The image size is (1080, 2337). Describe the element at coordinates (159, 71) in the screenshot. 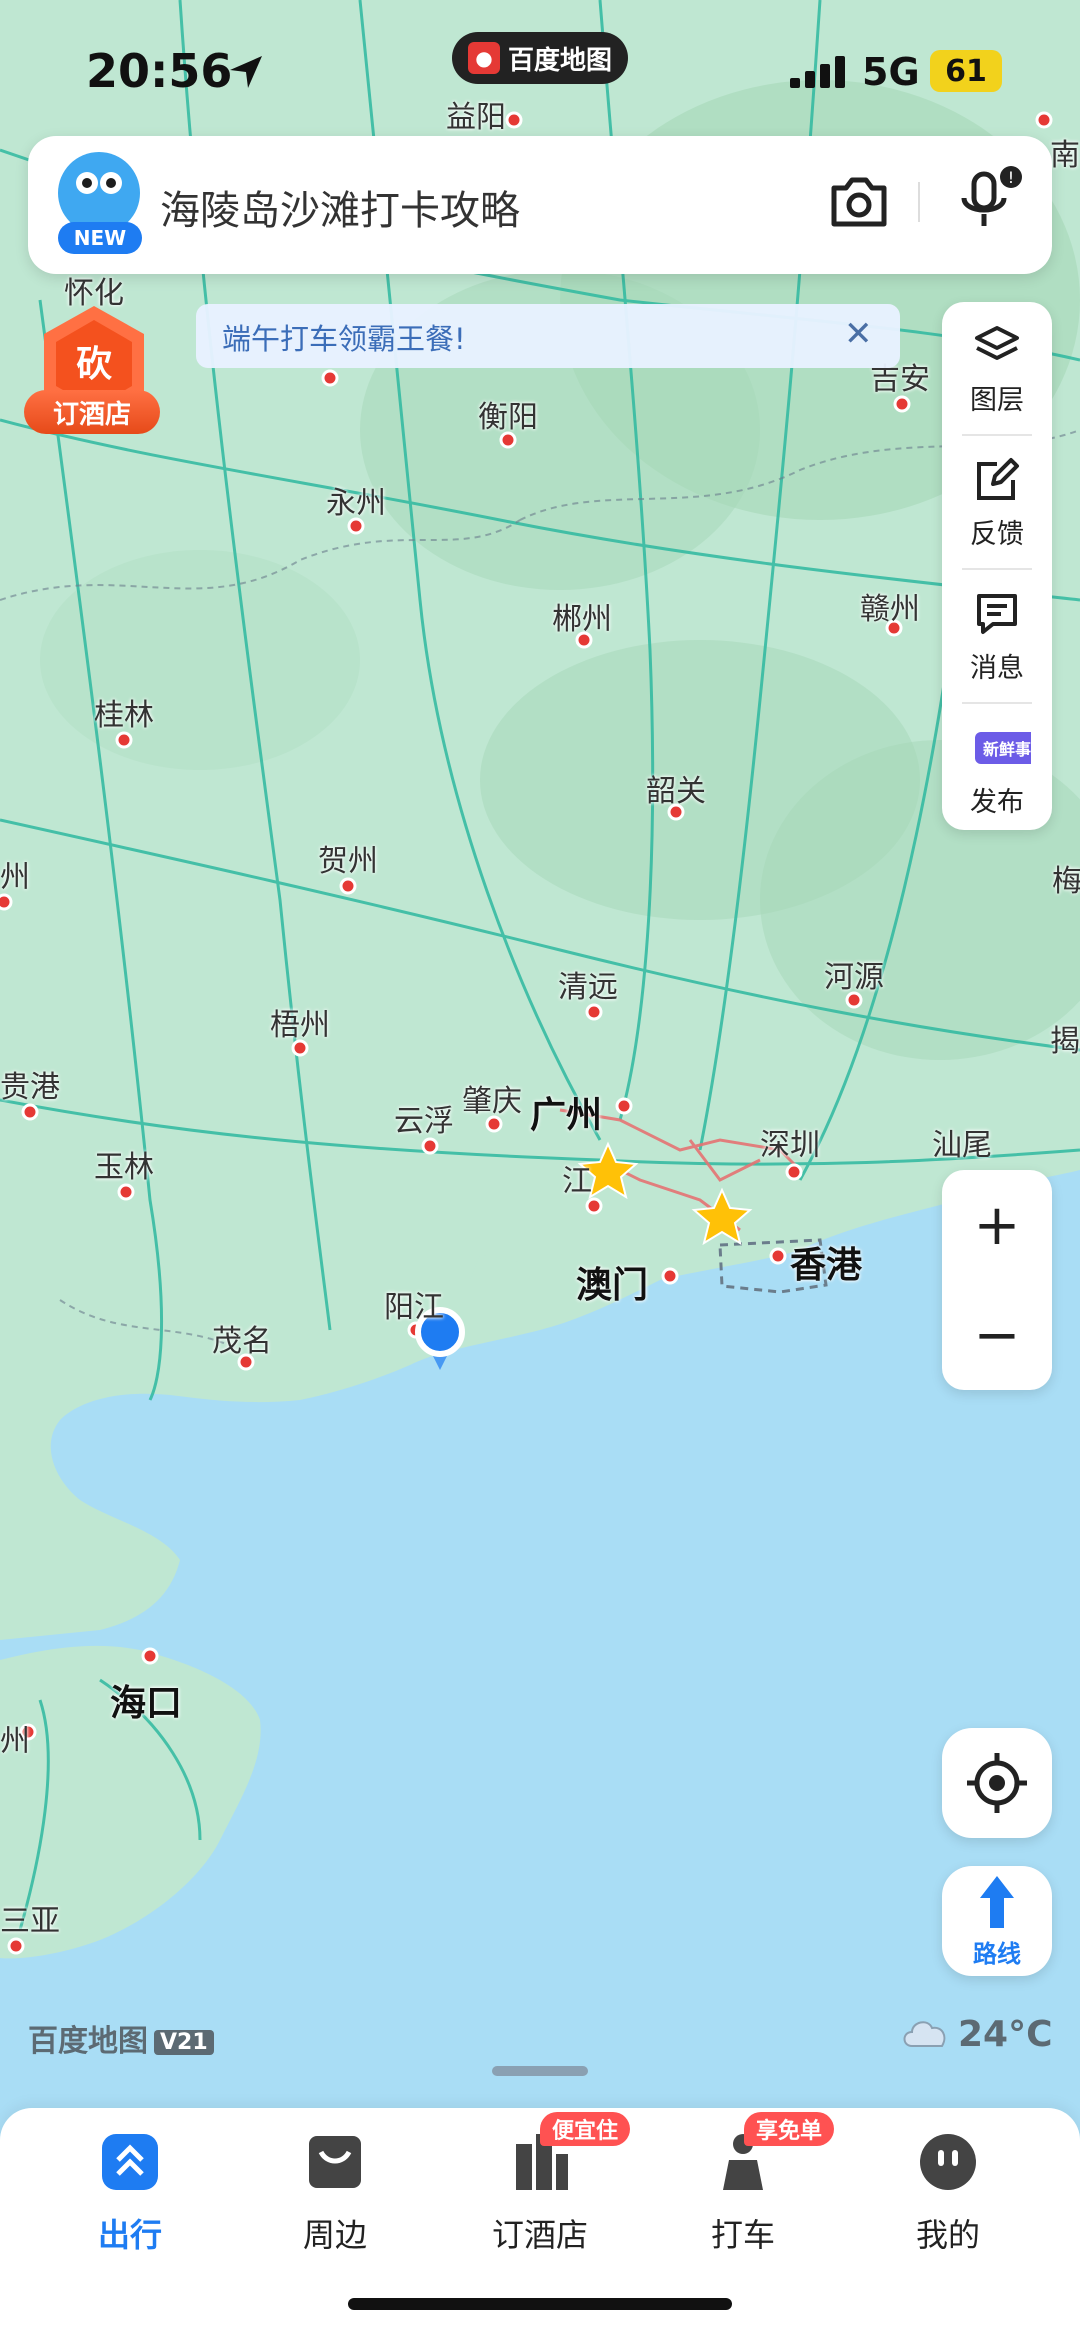

I see `status-time: 20:56` at that location.